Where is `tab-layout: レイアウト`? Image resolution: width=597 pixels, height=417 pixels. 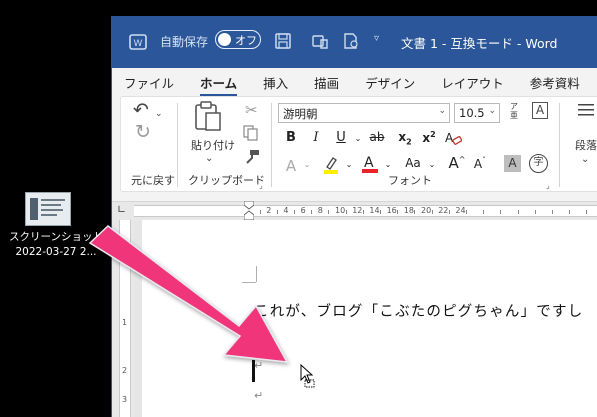
tab-layout: レイアウト is located at coordinates (472, 82).